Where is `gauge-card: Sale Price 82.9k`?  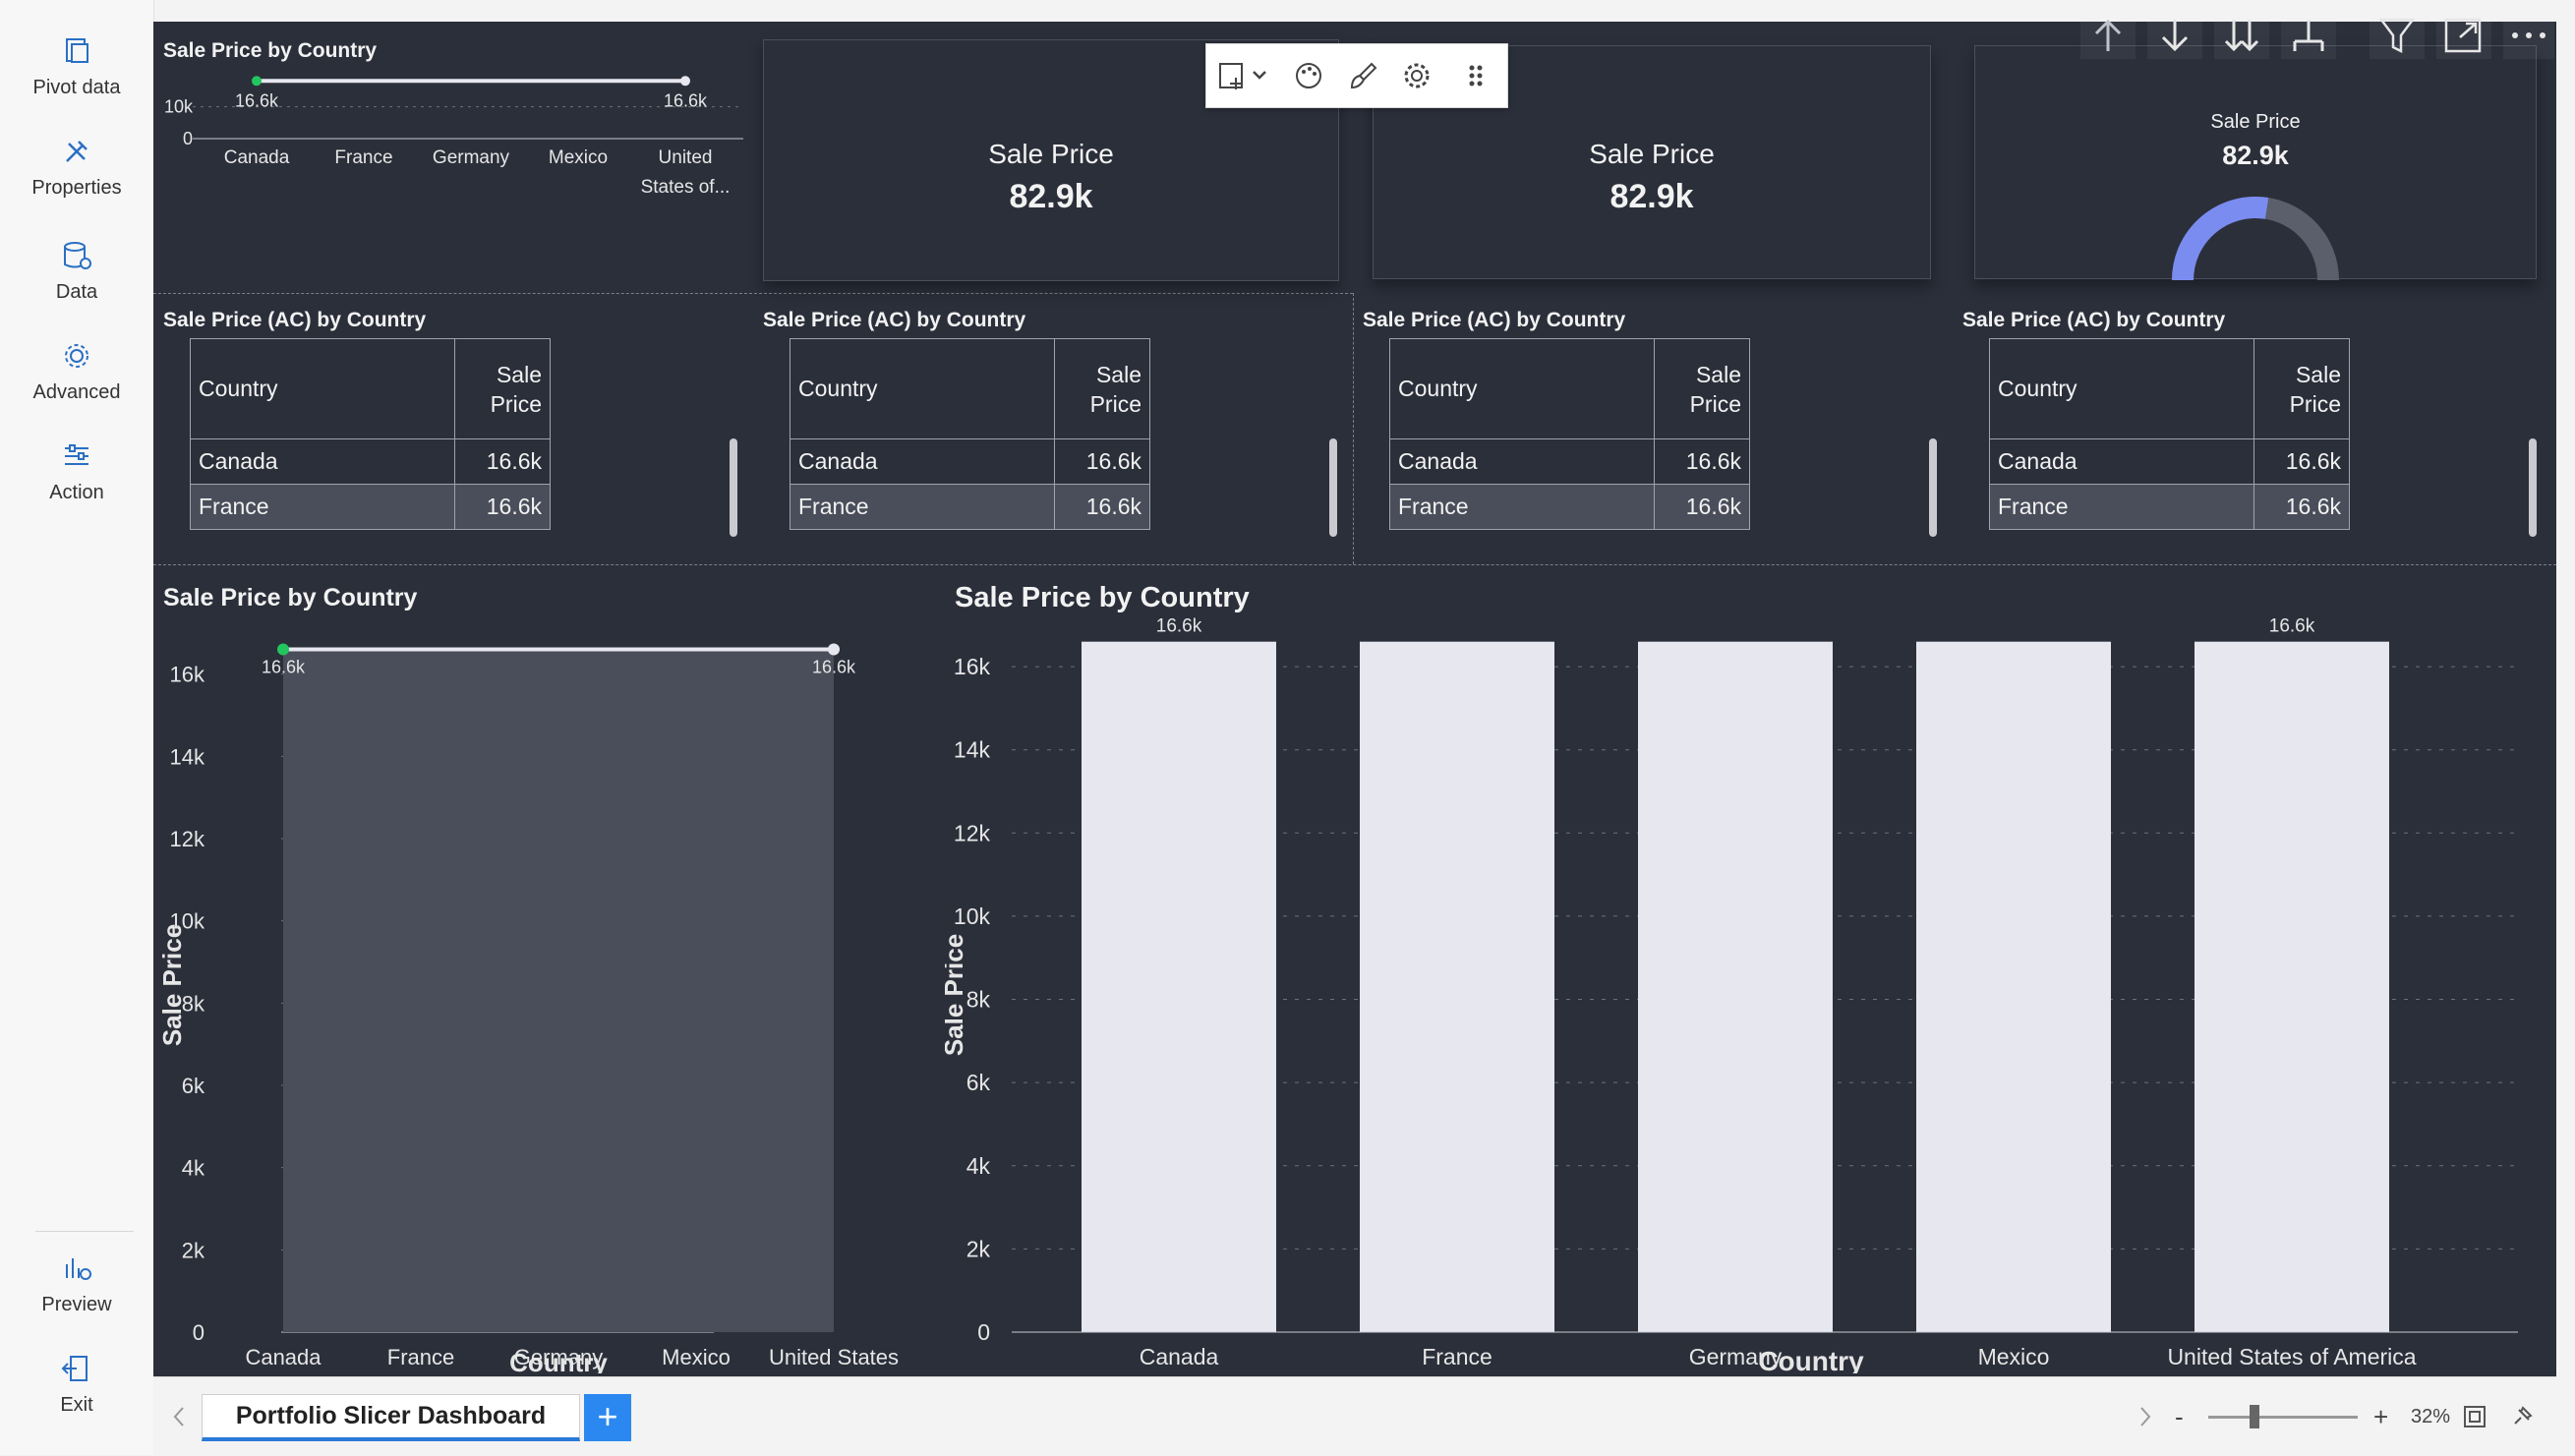 gauge-card: Sale Price 82.9k is located at coordinates (2255, 163).